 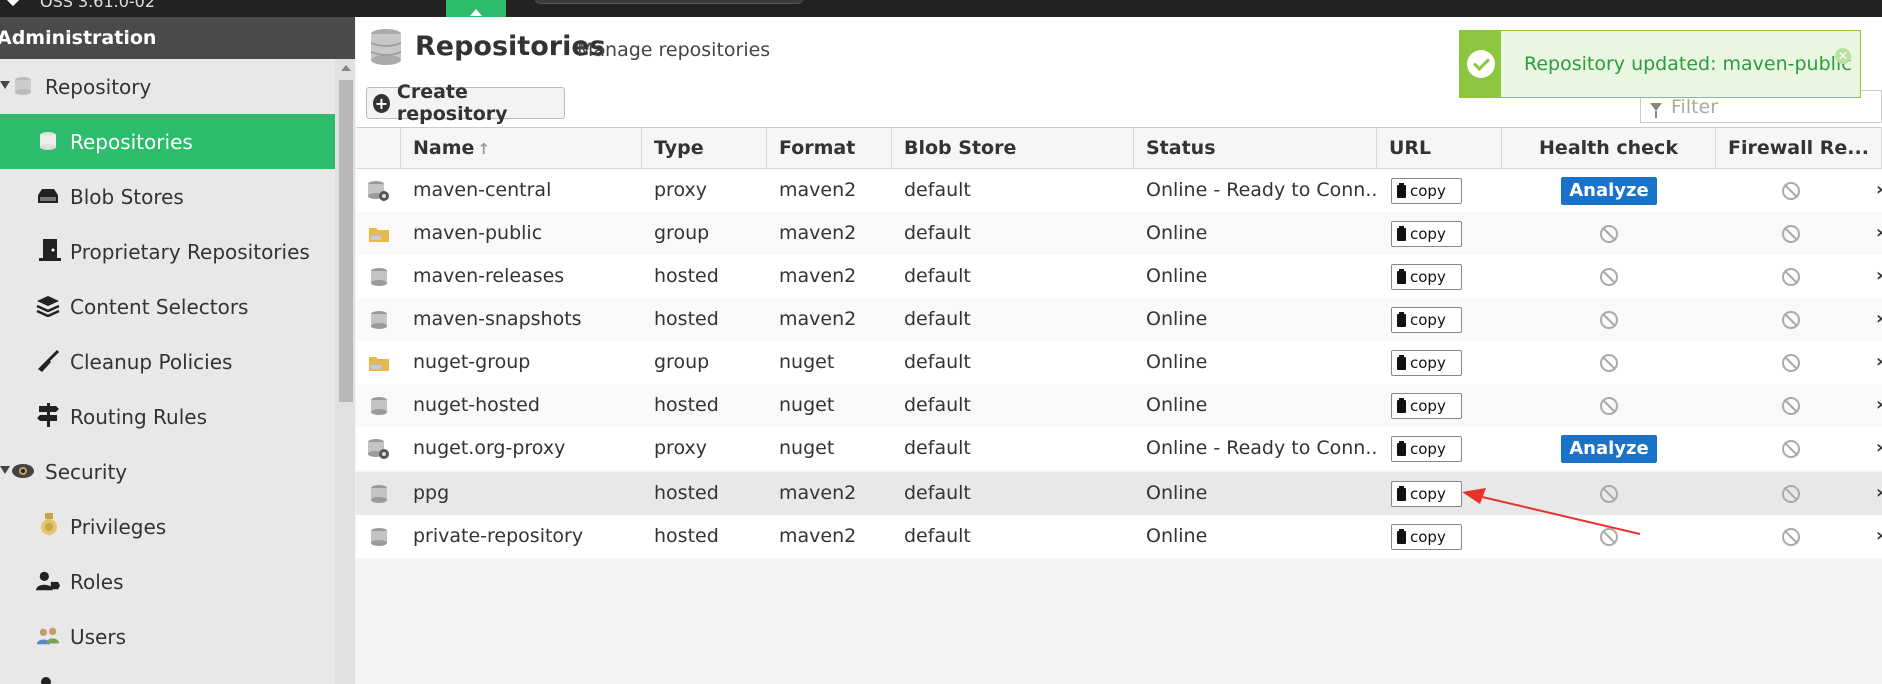 What do you see at coordinates (49, 525) in the screenshot?
I see `medal-icon` at bounding box center [49, 525].